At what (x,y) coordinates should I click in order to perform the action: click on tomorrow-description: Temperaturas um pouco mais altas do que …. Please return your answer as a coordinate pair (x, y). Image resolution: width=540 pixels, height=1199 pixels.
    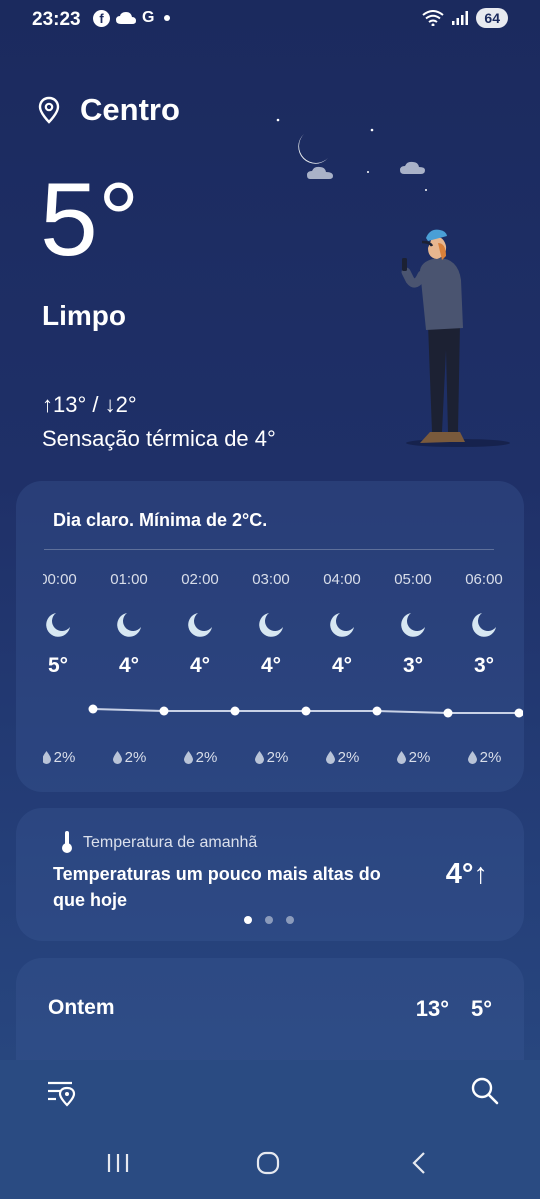
    Looking at the image, I should click on (217, 887).